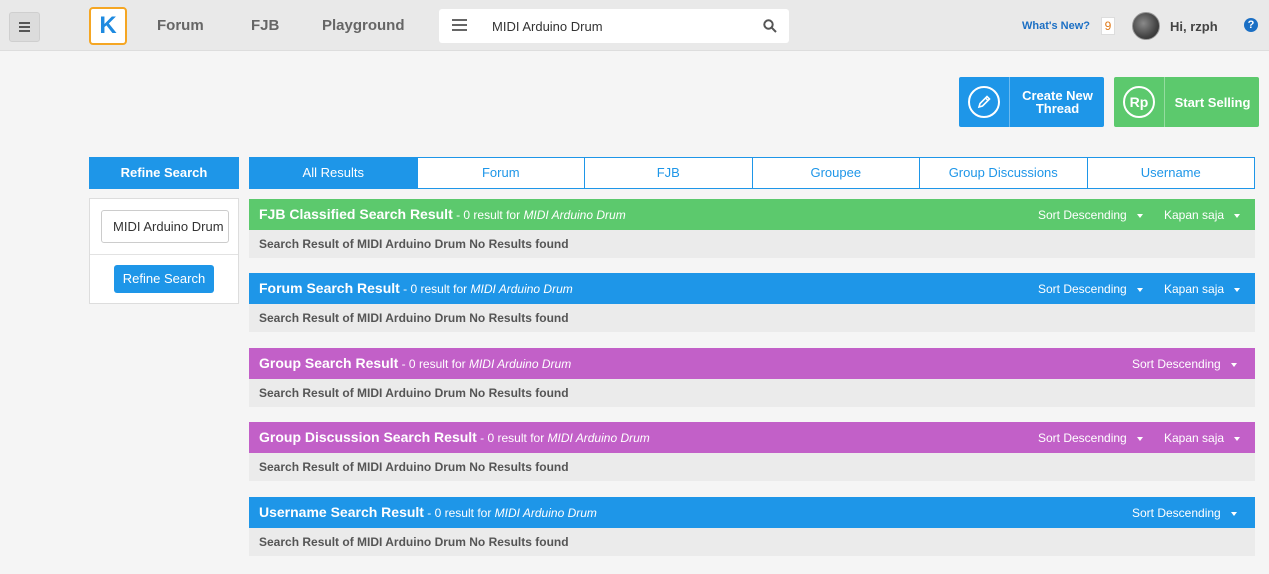 The image size is (1269, 574). Describe the element at coordinates (164, 173) in the screenshot. I see `refine-search-heading: Refine Search` at that location.